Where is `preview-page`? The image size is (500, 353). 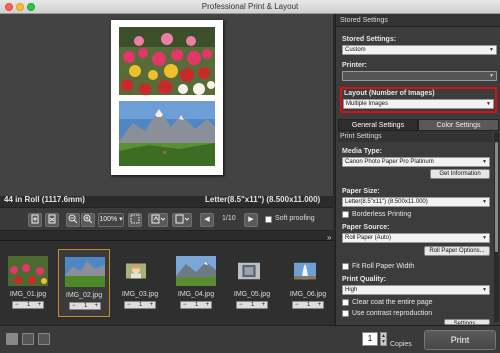
preview-page is located at coordinates (167, 97).